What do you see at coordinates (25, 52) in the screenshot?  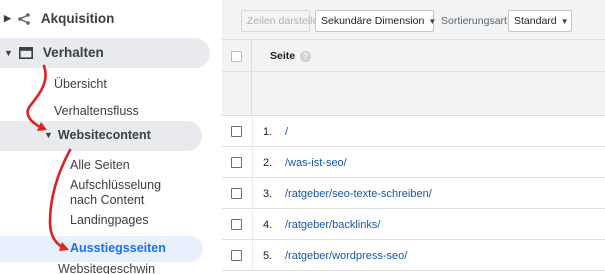 I see `behavior-icon` at bounding box center [25, 52].